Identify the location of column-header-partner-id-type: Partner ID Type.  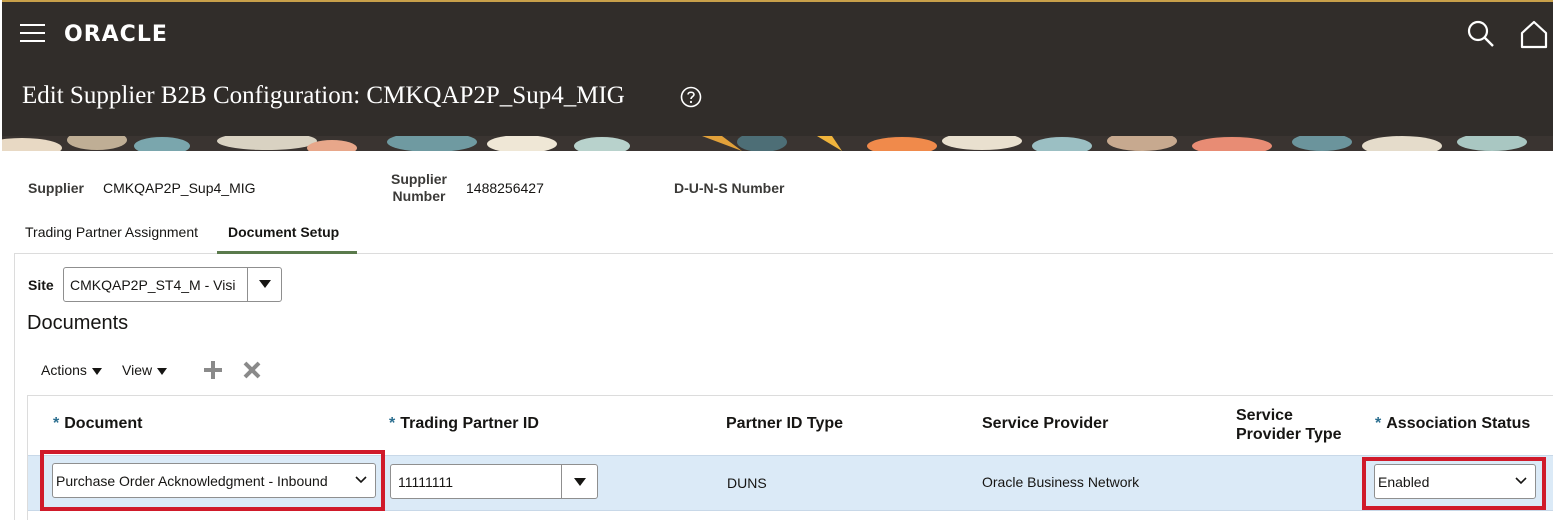
(784, 424).